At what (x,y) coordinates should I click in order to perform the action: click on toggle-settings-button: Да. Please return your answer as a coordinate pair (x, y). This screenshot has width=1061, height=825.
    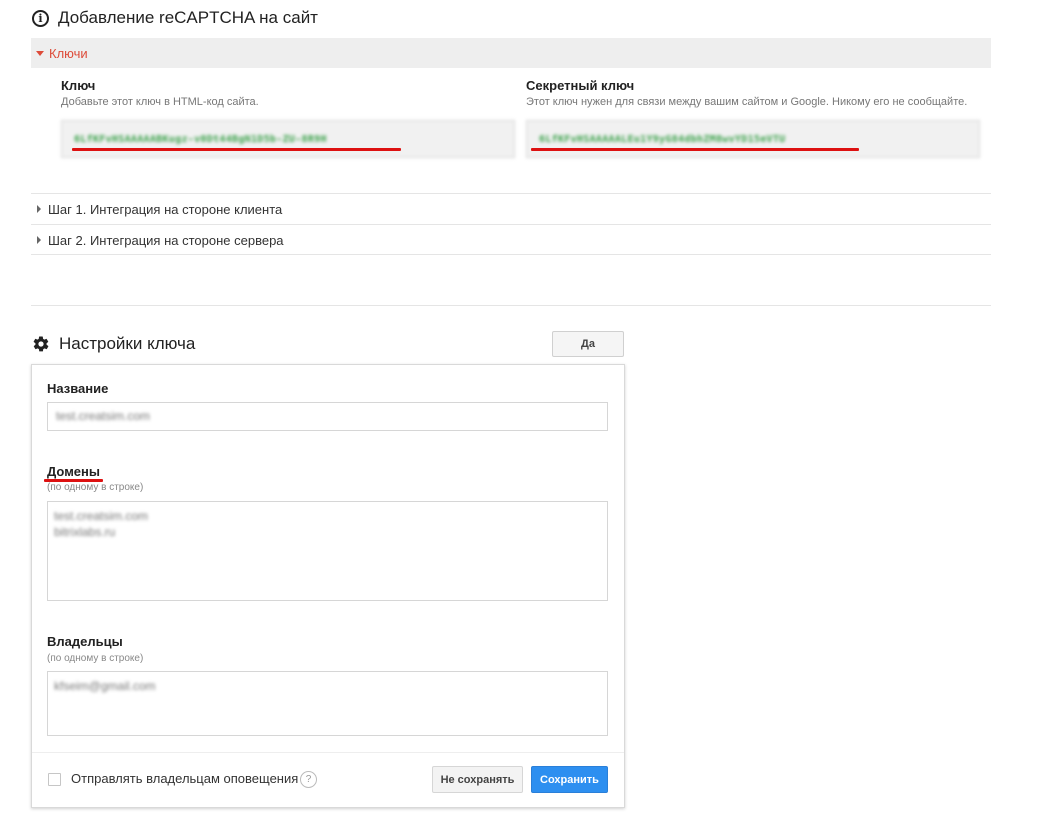
    Looking at the image, I should click on (588, 344).